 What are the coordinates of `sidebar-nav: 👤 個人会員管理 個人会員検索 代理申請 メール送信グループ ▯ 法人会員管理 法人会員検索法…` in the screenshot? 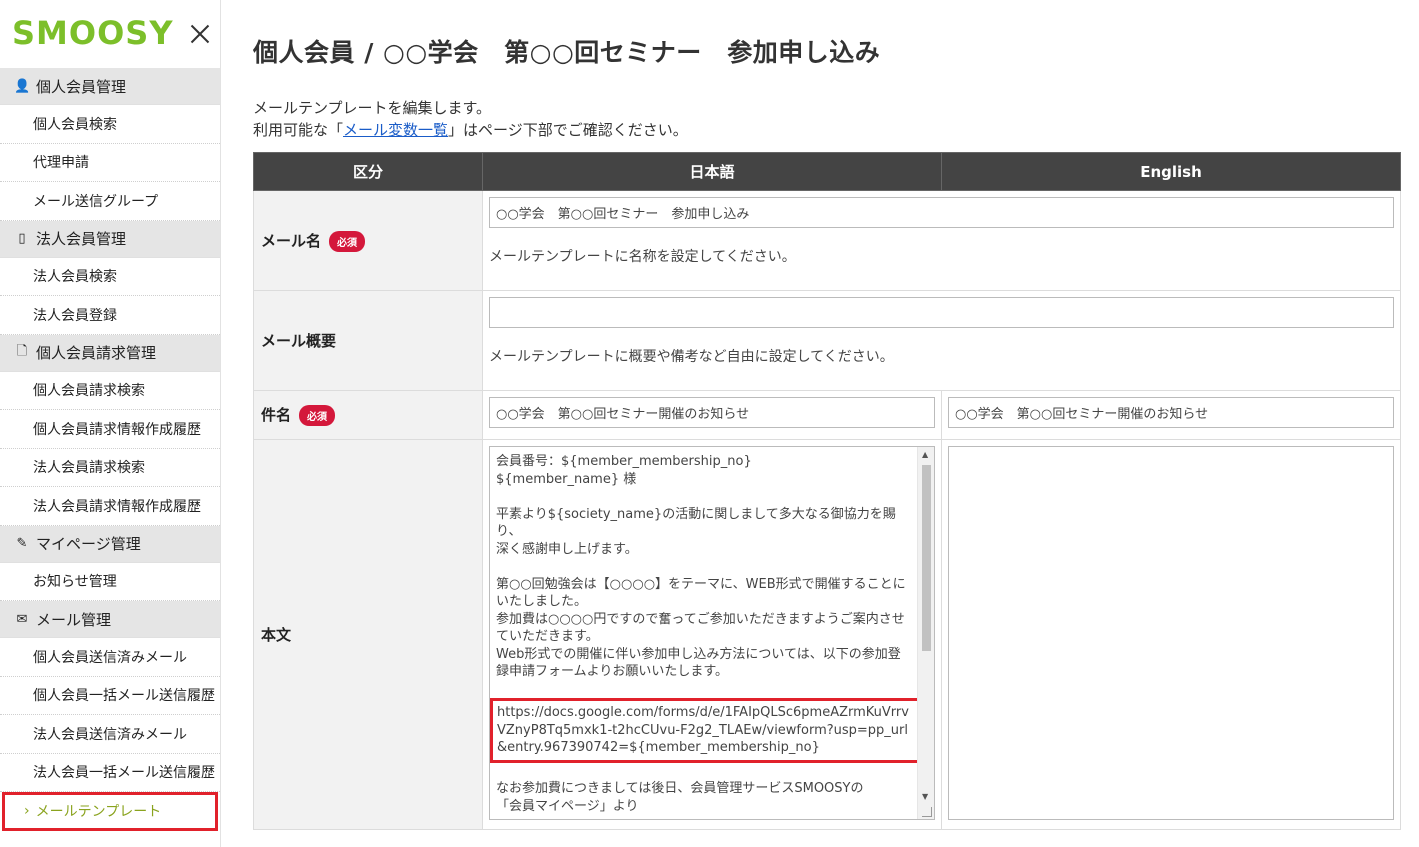 It's located at (110, 449).